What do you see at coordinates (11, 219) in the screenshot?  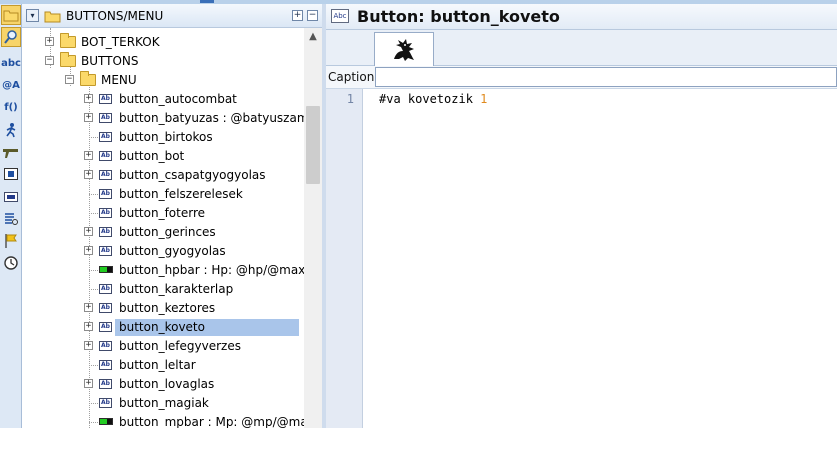 I see `list-icon` at bounding box center [11, 219].